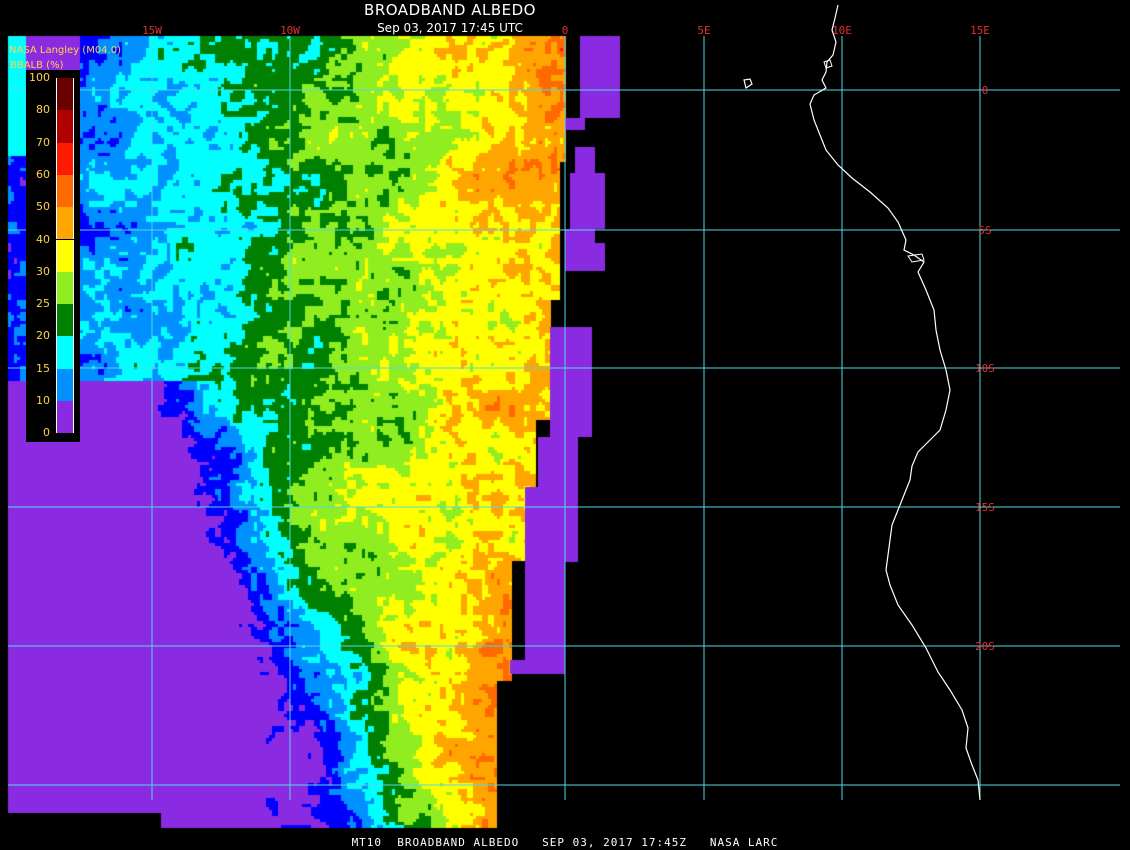  I want to click on legend-tick-label: 50, so click(43, 207).